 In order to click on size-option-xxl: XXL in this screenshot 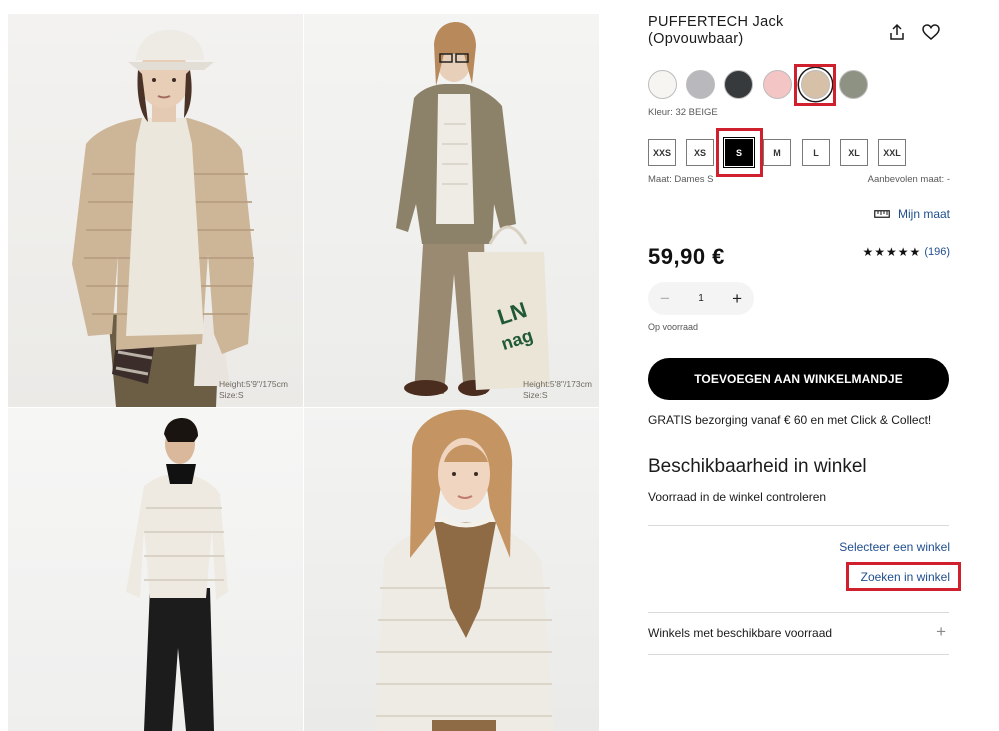, I will do `click(892, 152)`.